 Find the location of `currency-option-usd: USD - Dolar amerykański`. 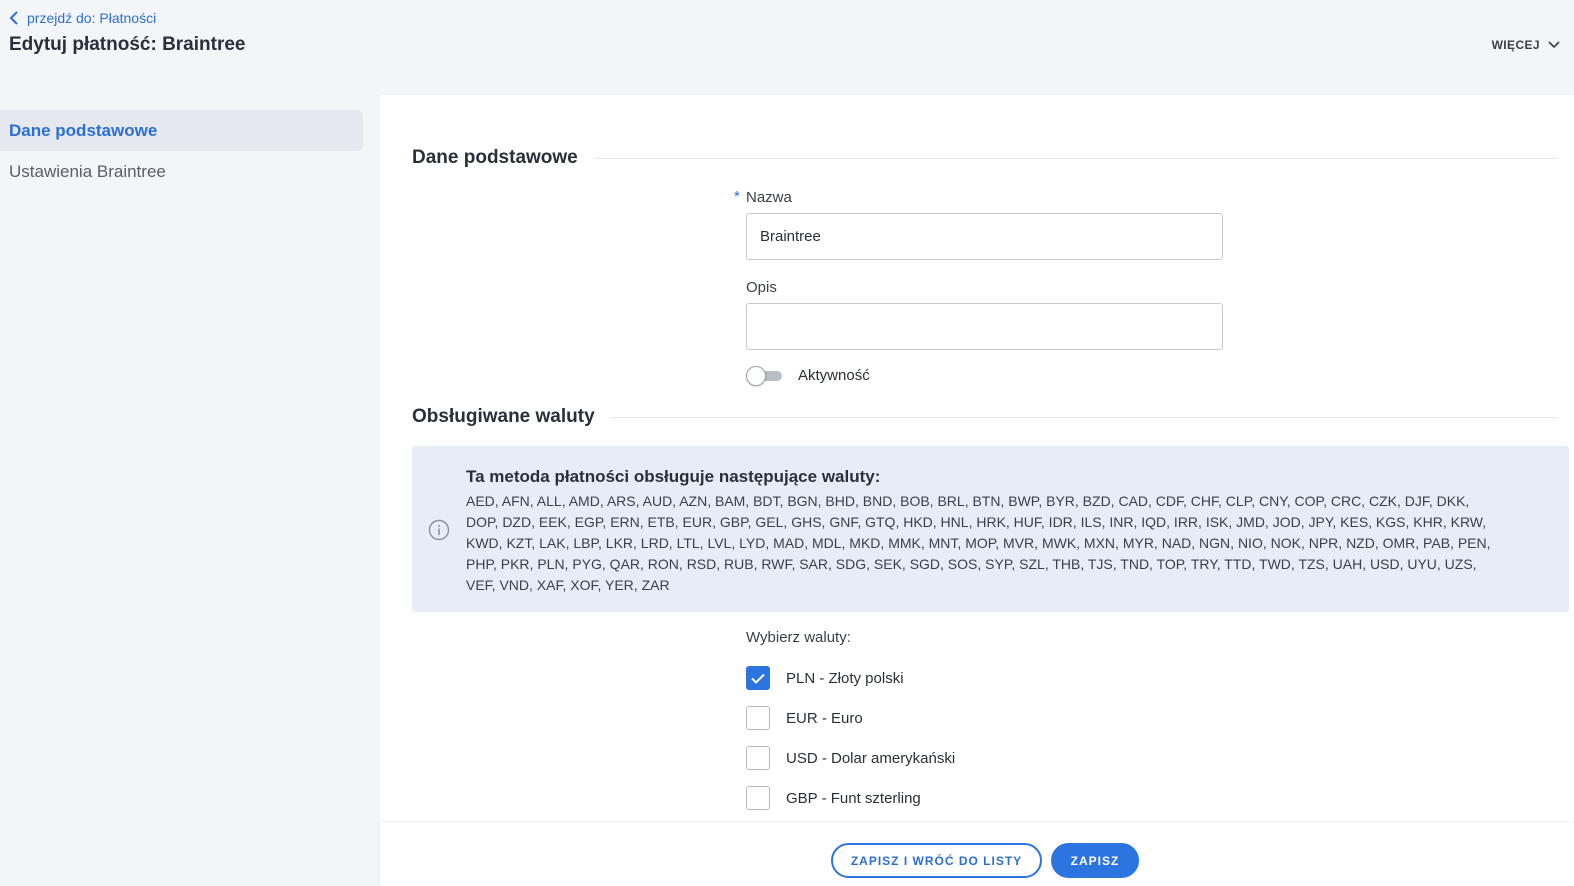

currency-option-usd: USD - Dolar amerykański is located at coordinates (850, 758).